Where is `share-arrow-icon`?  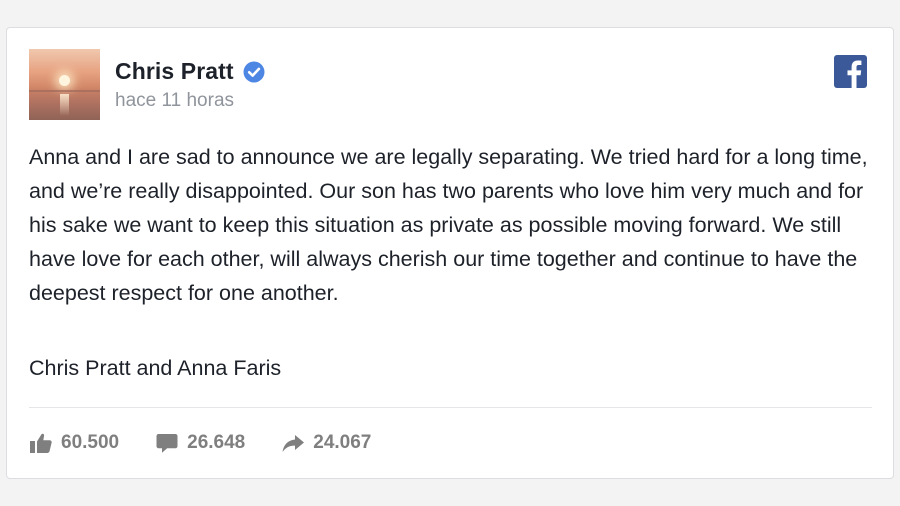
share-arrow-icon is located at coordinates (293, 443).